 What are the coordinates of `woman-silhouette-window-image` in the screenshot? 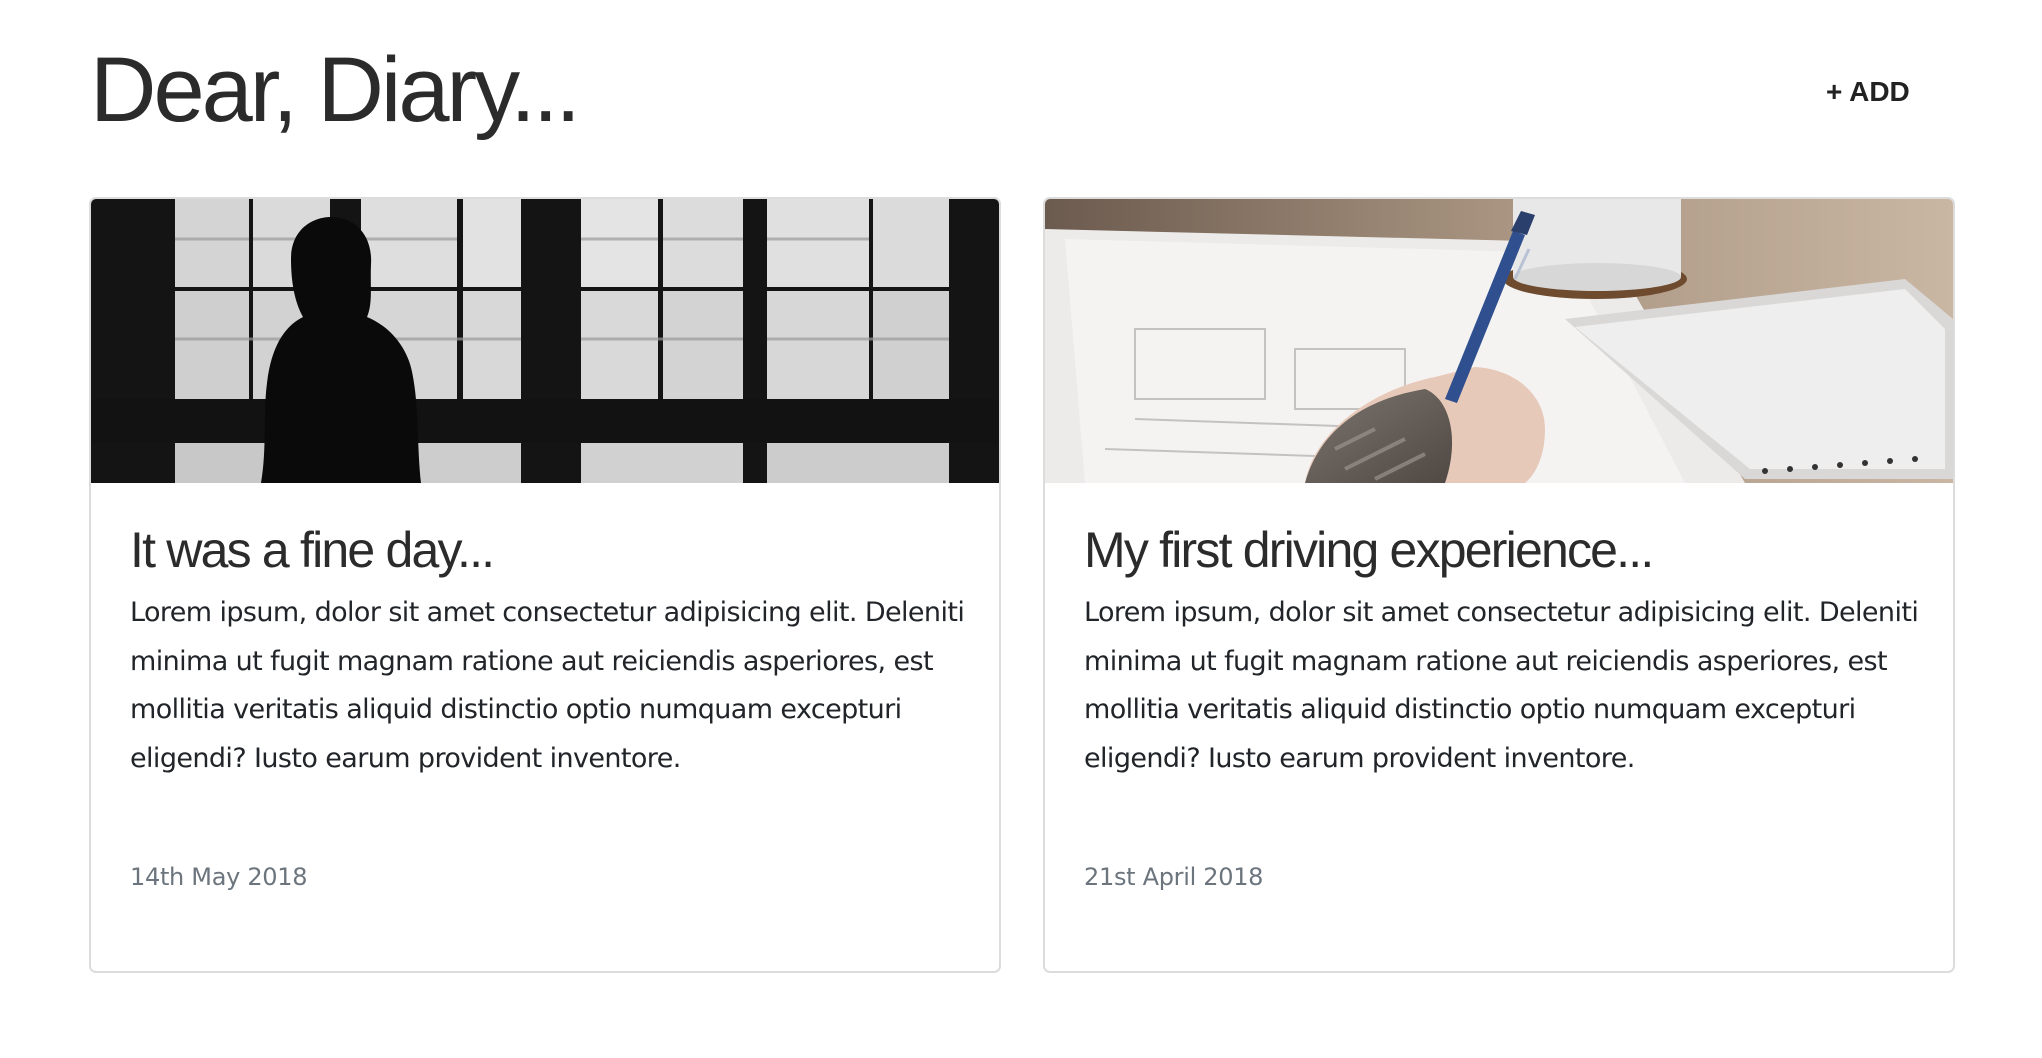 It's located at (545, 341).